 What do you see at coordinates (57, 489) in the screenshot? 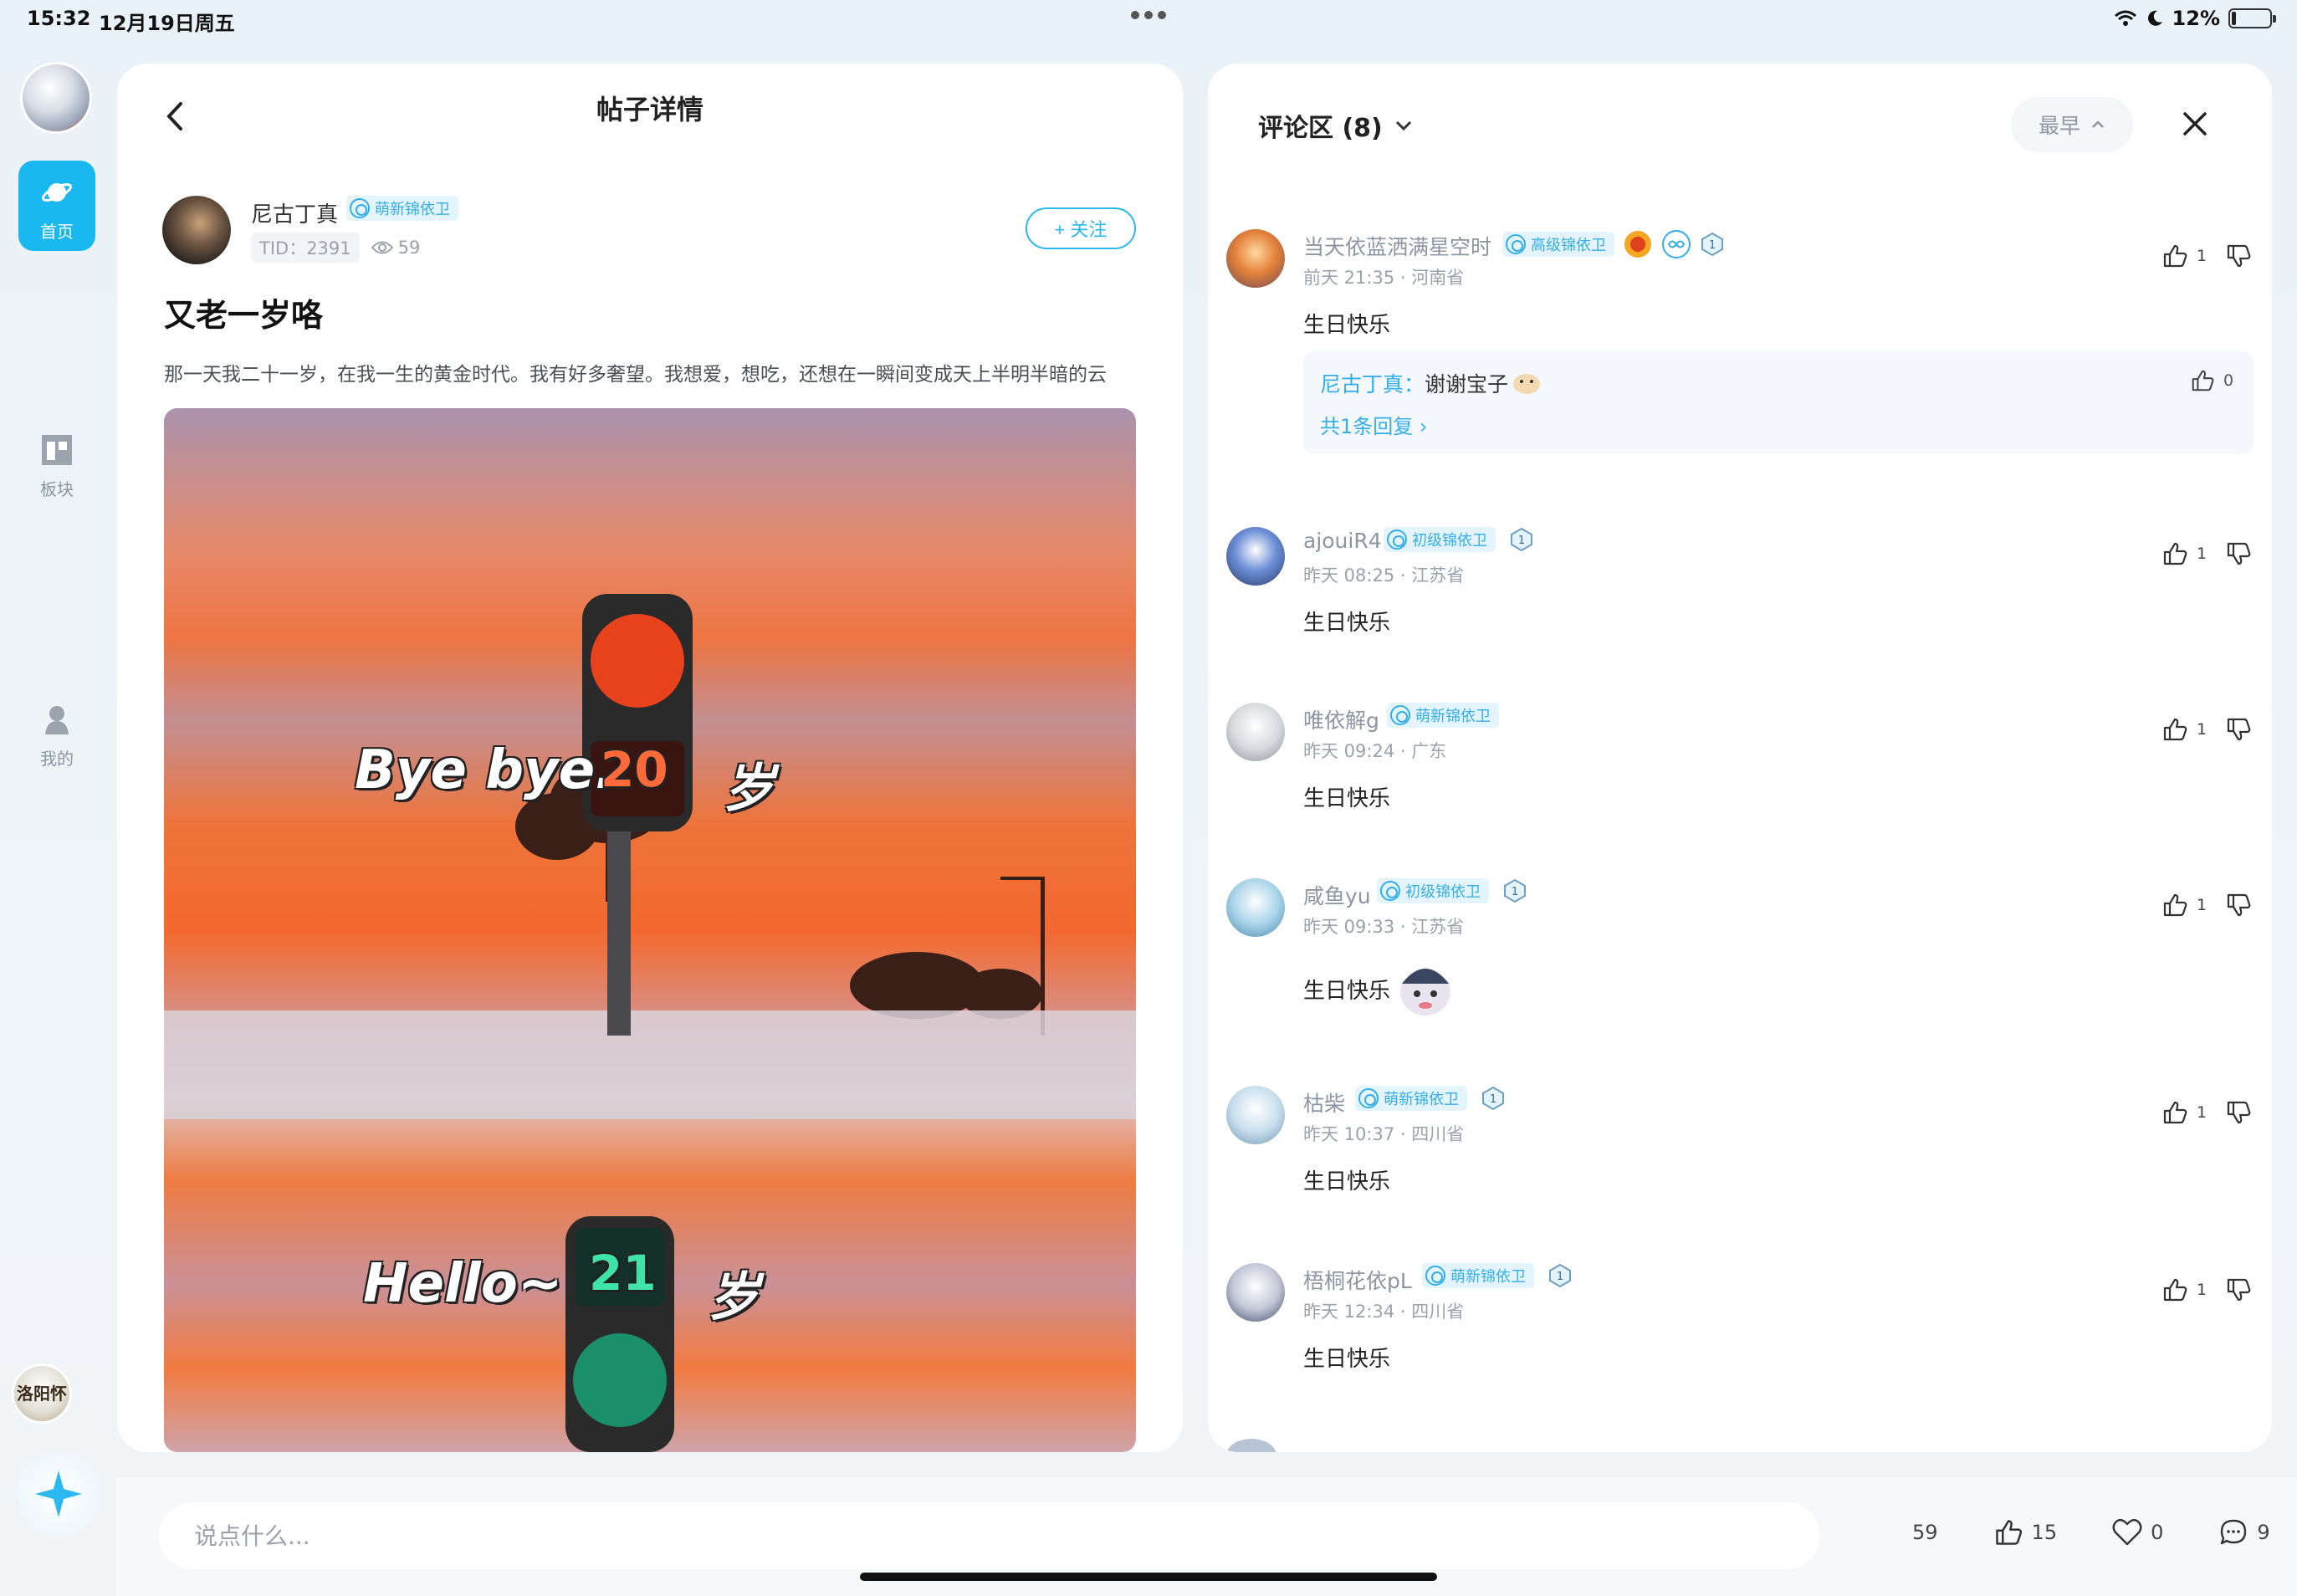
I see `rail-item-label: 板块` at bounding box center [57, 489].